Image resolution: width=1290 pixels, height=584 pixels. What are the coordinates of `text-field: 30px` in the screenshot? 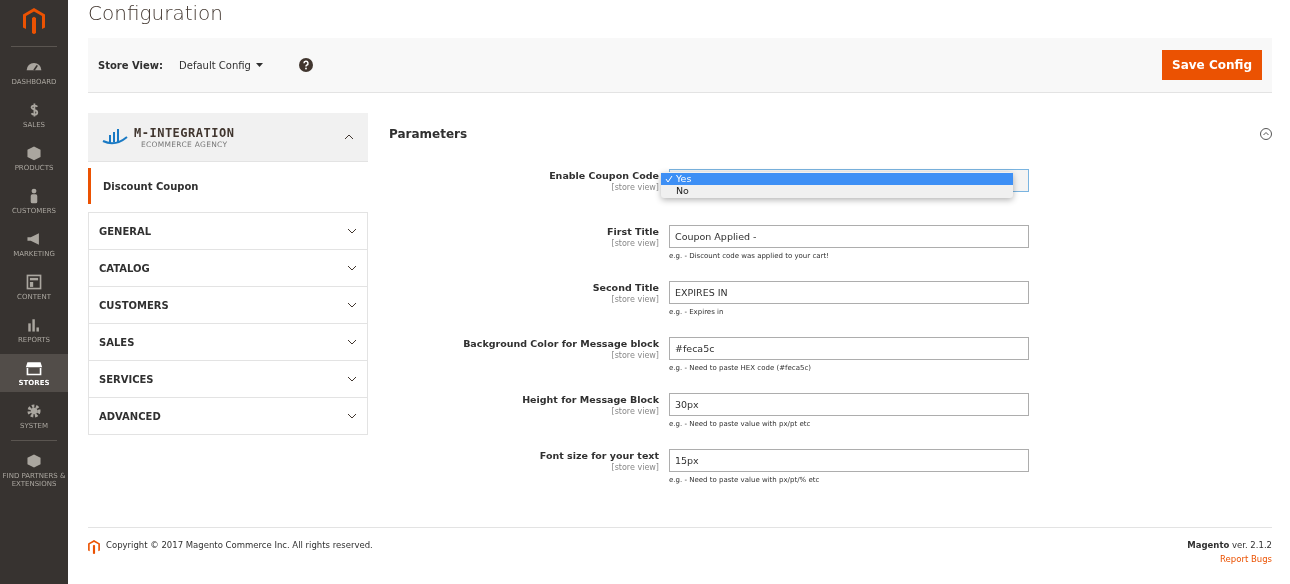 It's located at (849, 404).